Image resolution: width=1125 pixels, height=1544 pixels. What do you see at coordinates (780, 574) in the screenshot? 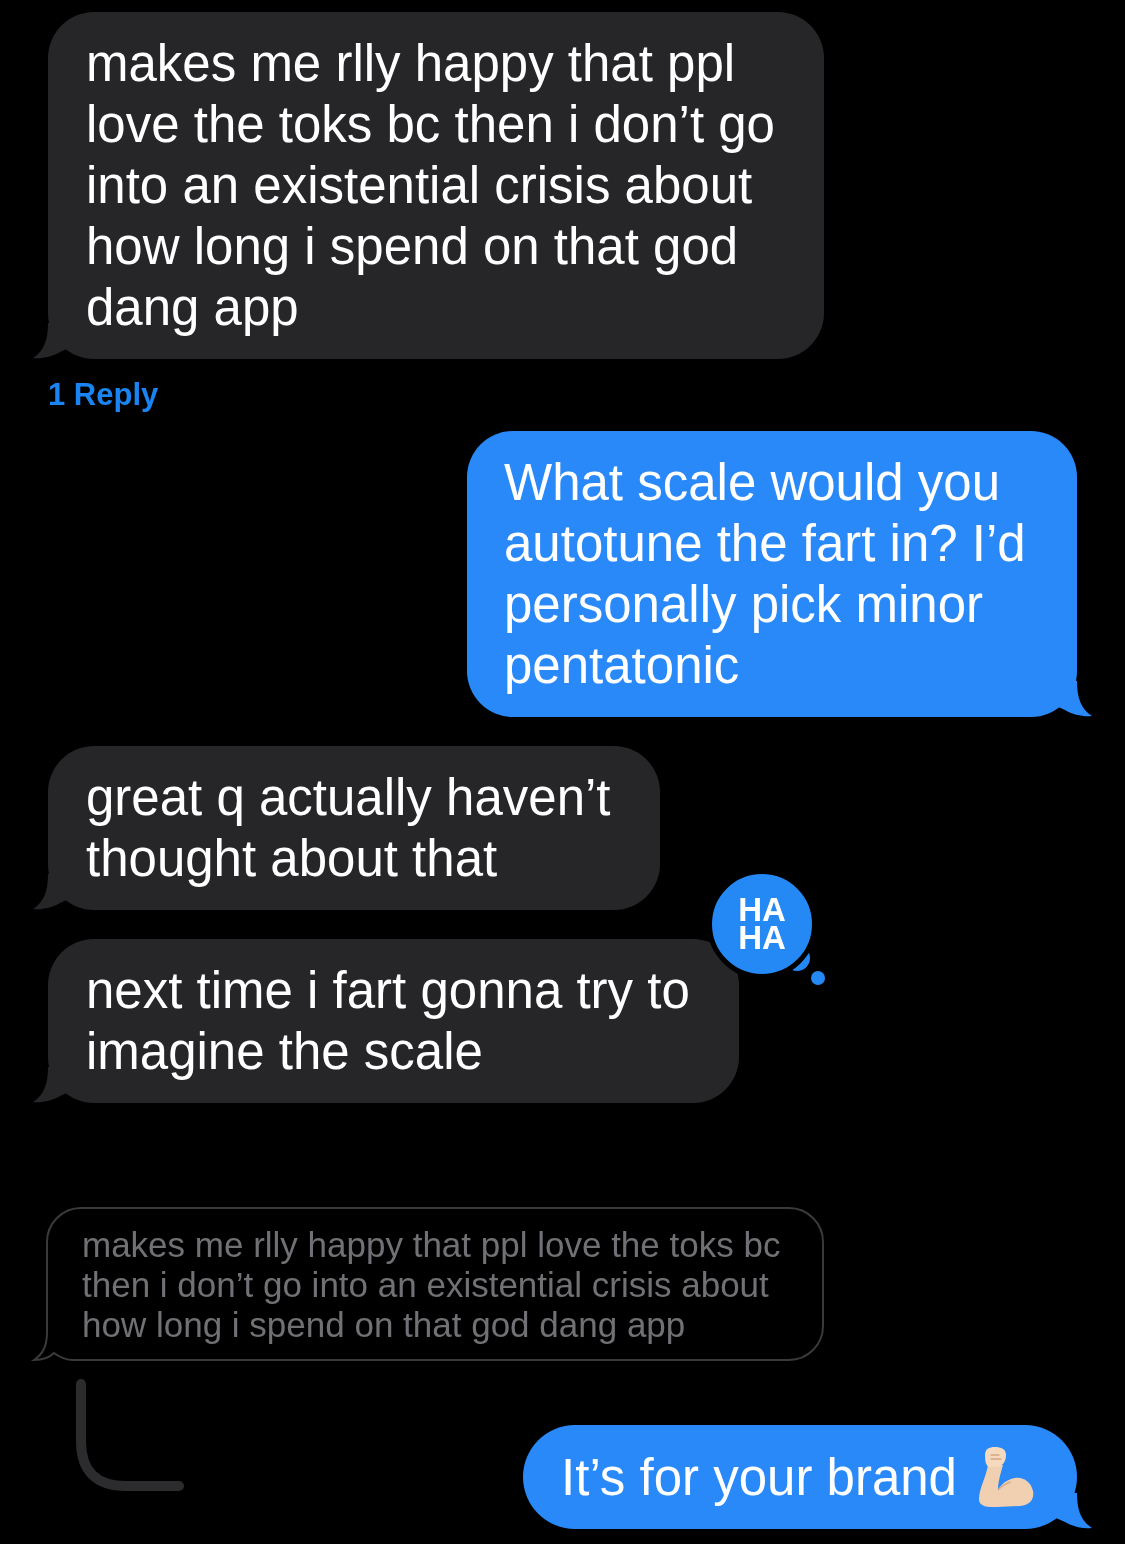
I see `message-bubble: What scale would you autotune the fart in? I’d personally pick minor pentatonic` at bounding box center [780, 574].